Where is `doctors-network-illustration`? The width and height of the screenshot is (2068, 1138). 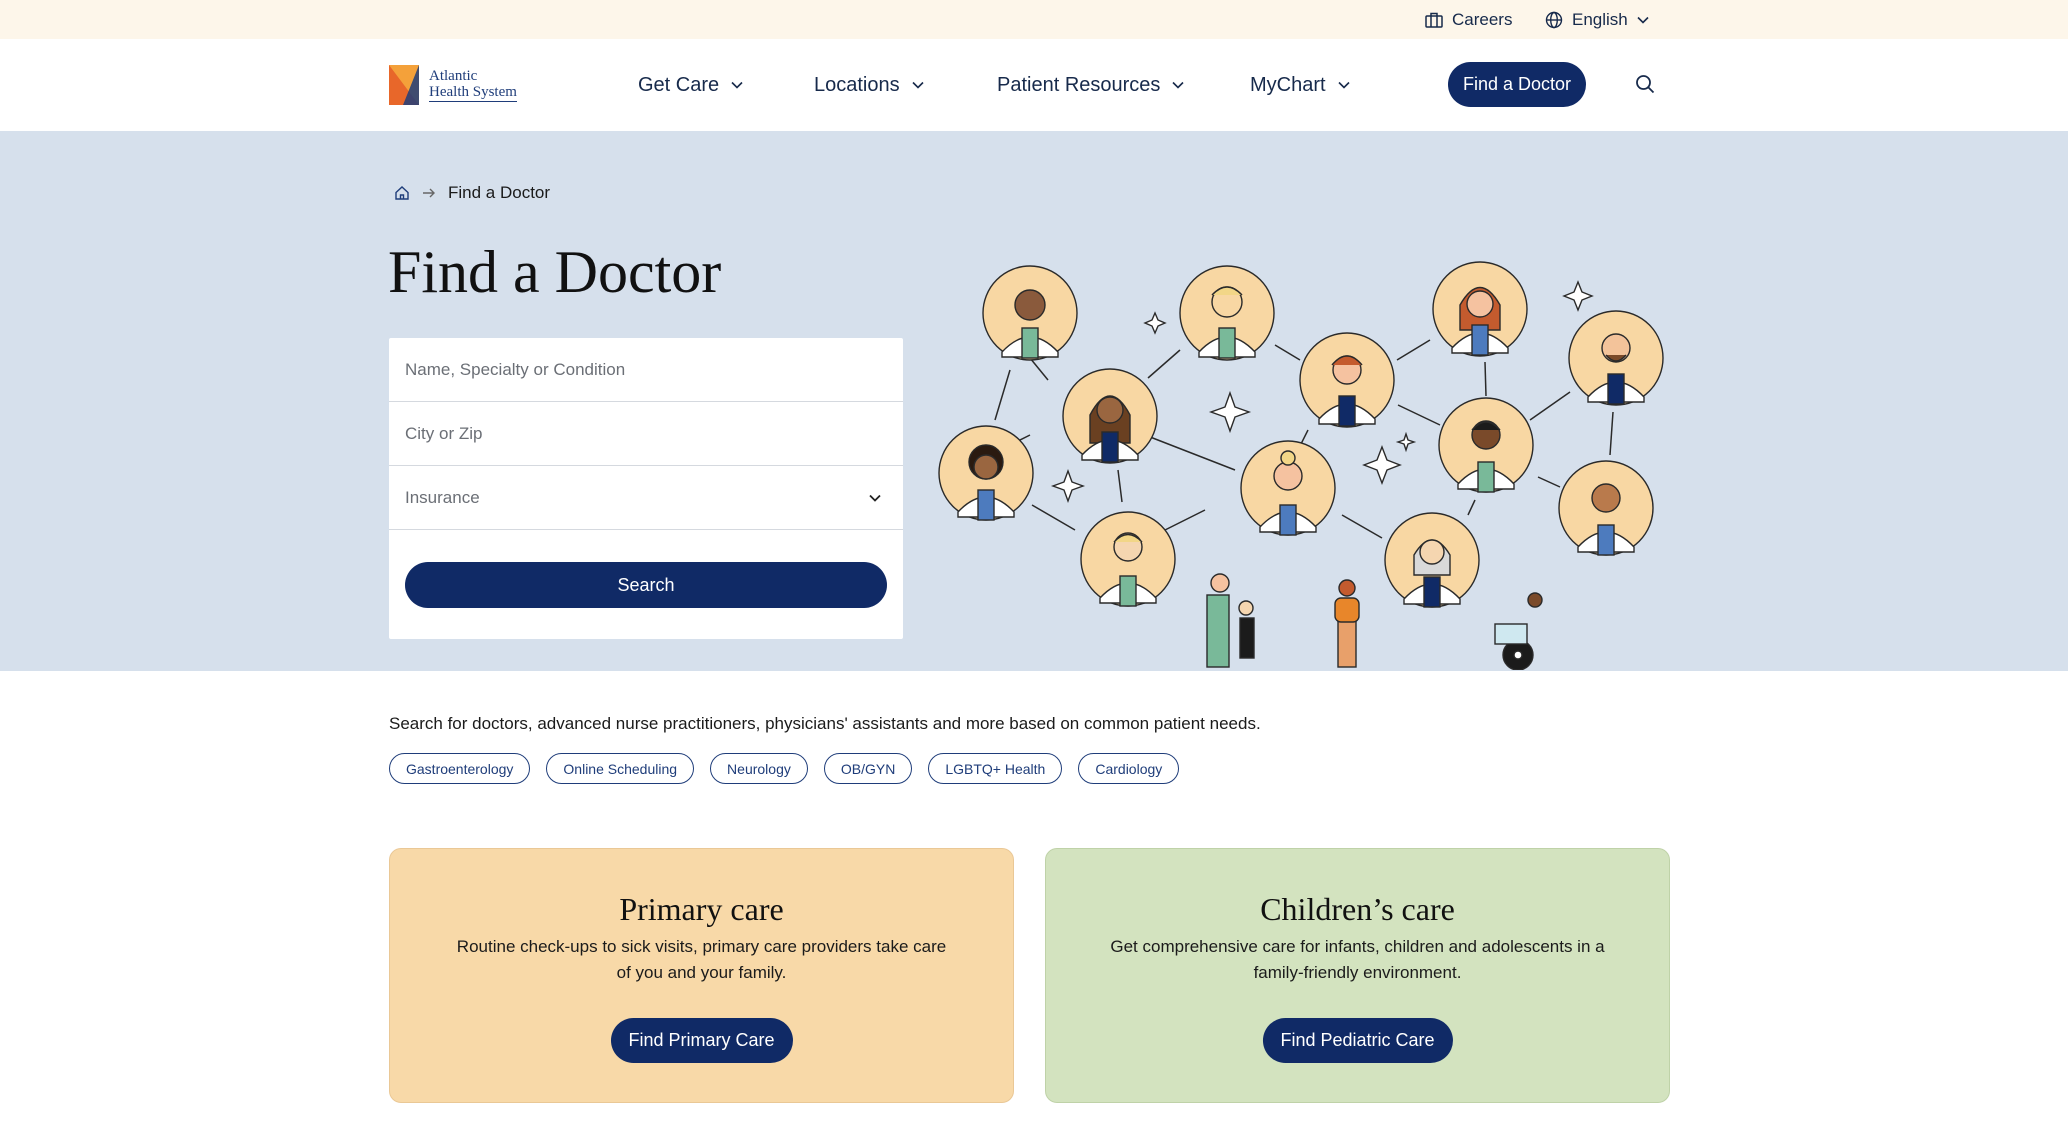
doctors-network-illustration is located at coordinates (1301, 465).